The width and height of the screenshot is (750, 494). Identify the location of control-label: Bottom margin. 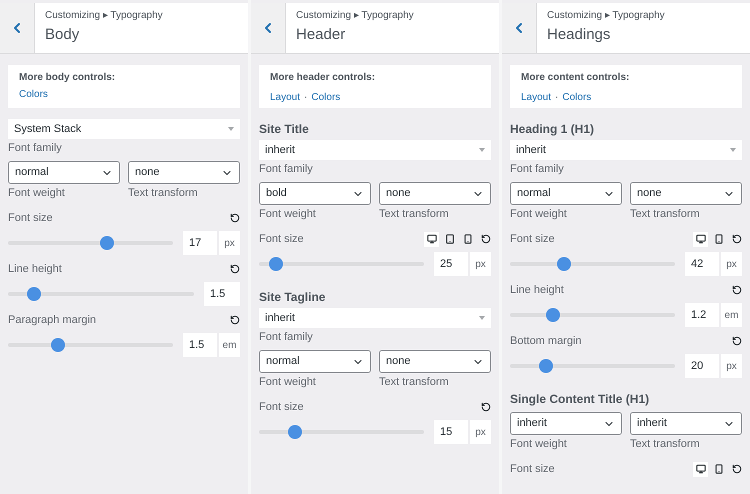
(546, 341).